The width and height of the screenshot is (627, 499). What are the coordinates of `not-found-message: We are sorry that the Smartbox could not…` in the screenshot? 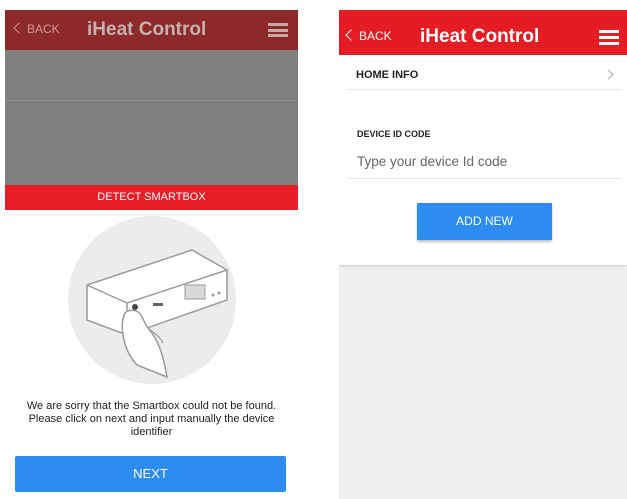 It's located at (151, 419).